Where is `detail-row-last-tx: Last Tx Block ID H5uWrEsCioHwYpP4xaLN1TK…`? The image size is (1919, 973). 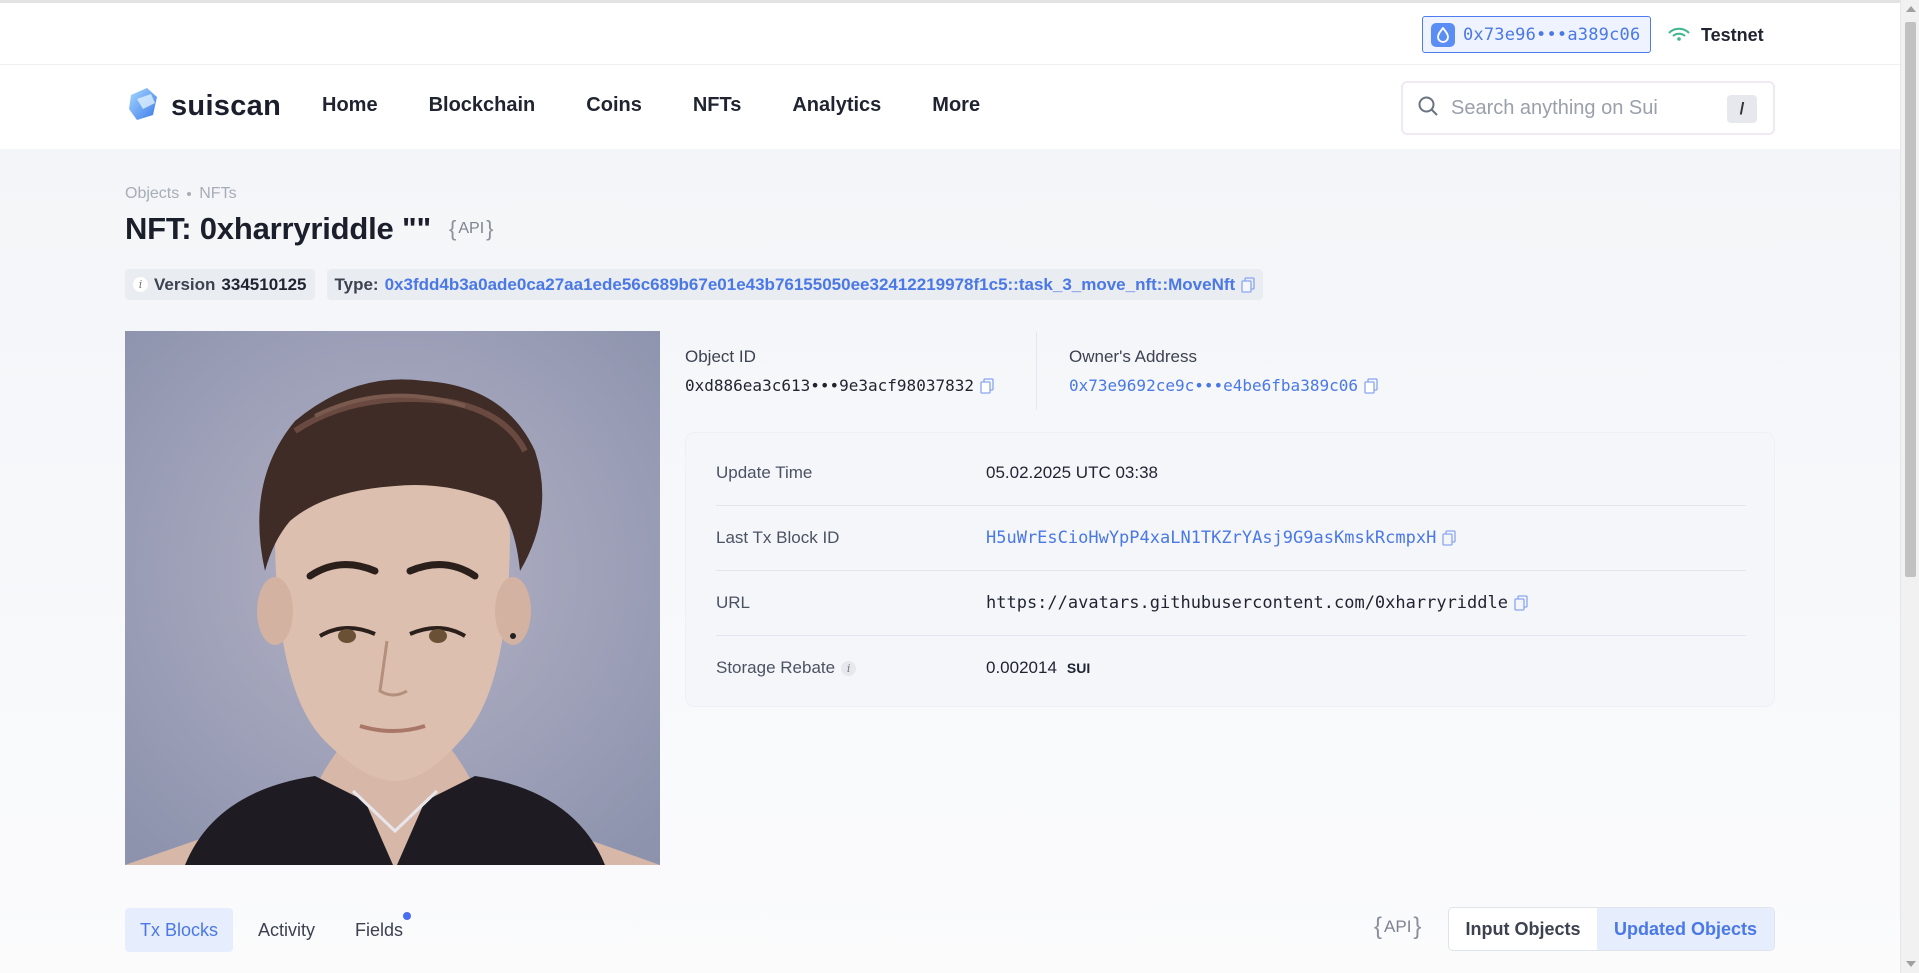
detail-row-last-tx: Last Tx Block ID H5uWrEsCioHwYpP4xaLN1TK… is located at coordinates (1231, 538).